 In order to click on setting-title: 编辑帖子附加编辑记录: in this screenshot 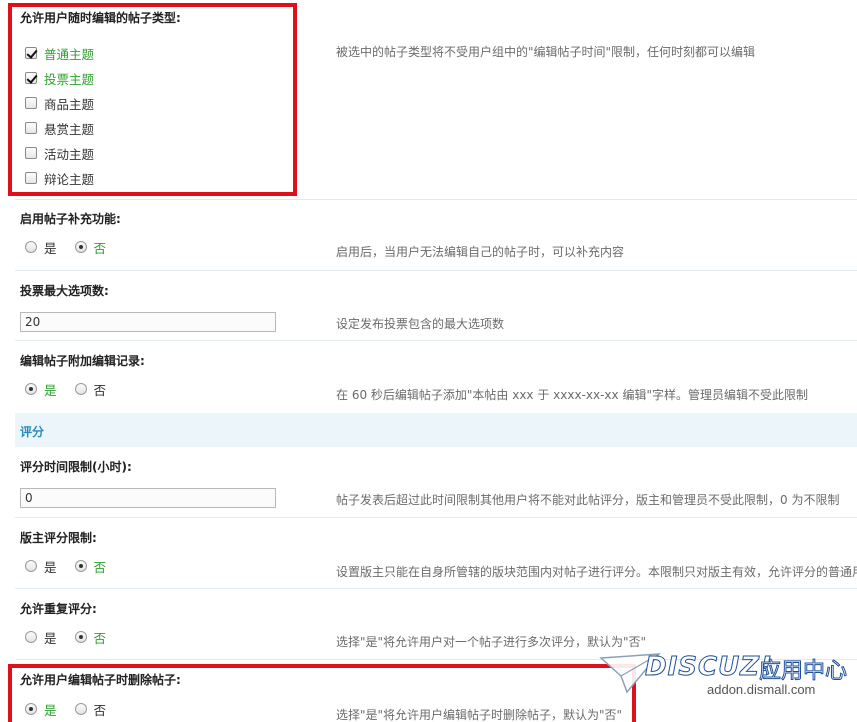, I will do `click(82, 361)`.